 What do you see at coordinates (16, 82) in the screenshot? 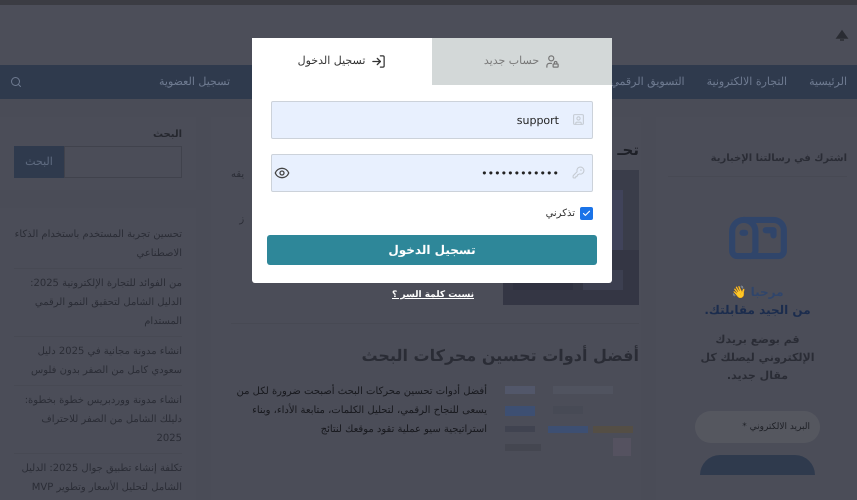
I see `search-icon` at bounding box center [16, 82].